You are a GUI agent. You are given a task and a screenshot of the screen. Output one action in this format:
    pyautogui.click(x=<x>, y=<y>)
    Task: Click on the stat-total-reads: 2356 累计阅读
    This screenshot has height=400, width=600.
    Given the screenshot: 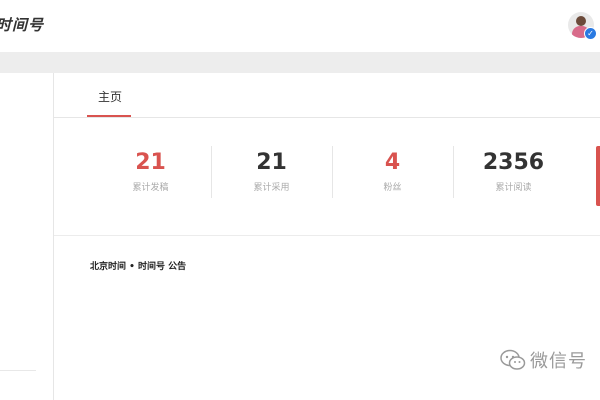 What is the action you would take?
    pyautogui.click(x=513, y=174)
    